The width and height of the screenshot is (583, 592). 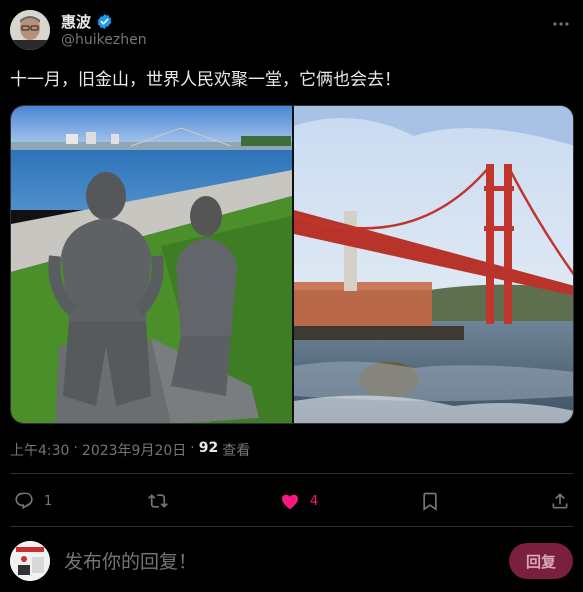 What do you see at coordinates (541, 561) in the screenshot?
I see `reply-submit-button: 回复` at bounding box center [541, 561].